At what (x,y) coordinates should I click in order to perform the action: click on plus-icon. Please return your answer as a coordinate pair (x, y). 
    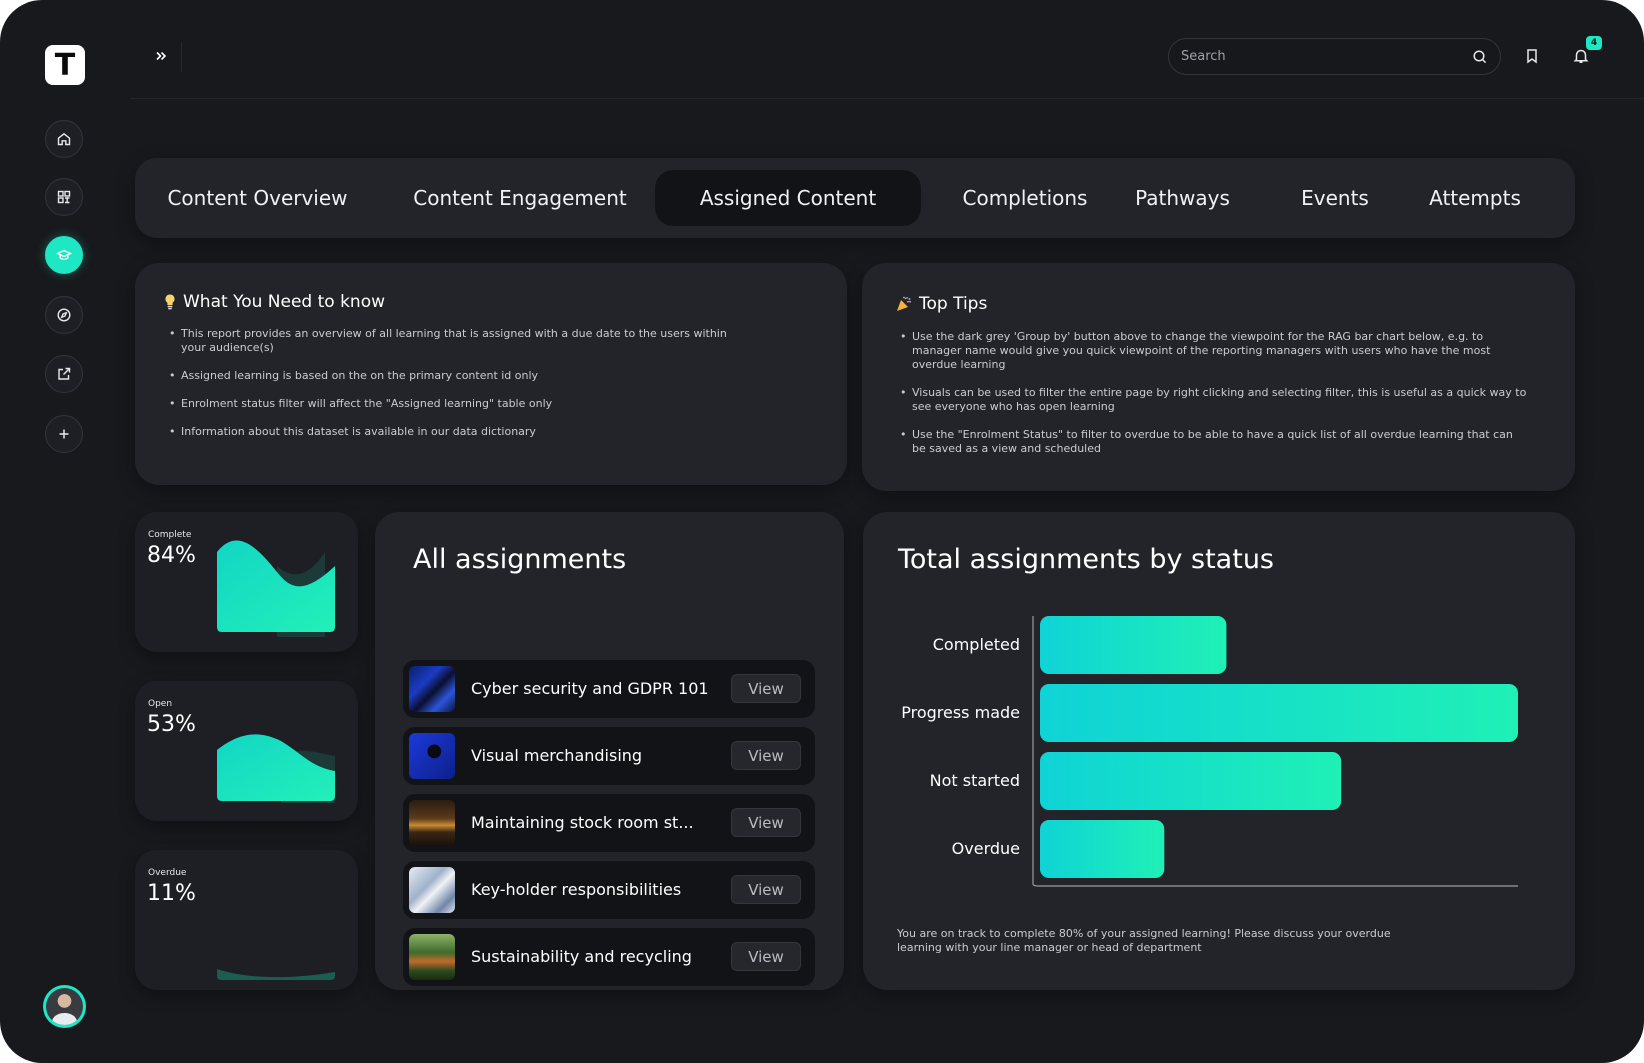
    Looking at the image, I should click on (64, 434).